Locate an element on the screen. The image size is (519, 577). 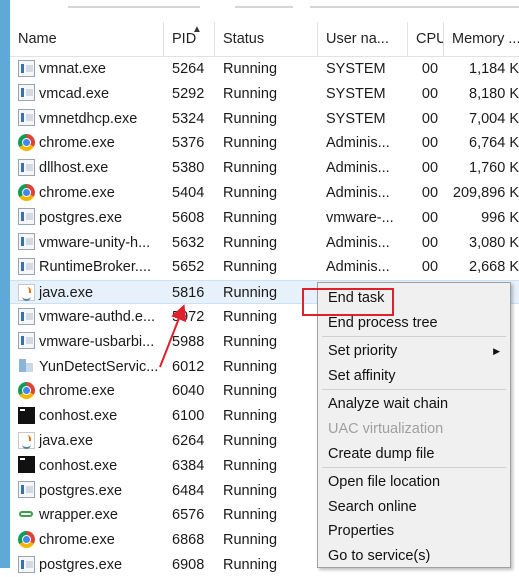
process-pid: 5816 is located at coordinates (188, 293).